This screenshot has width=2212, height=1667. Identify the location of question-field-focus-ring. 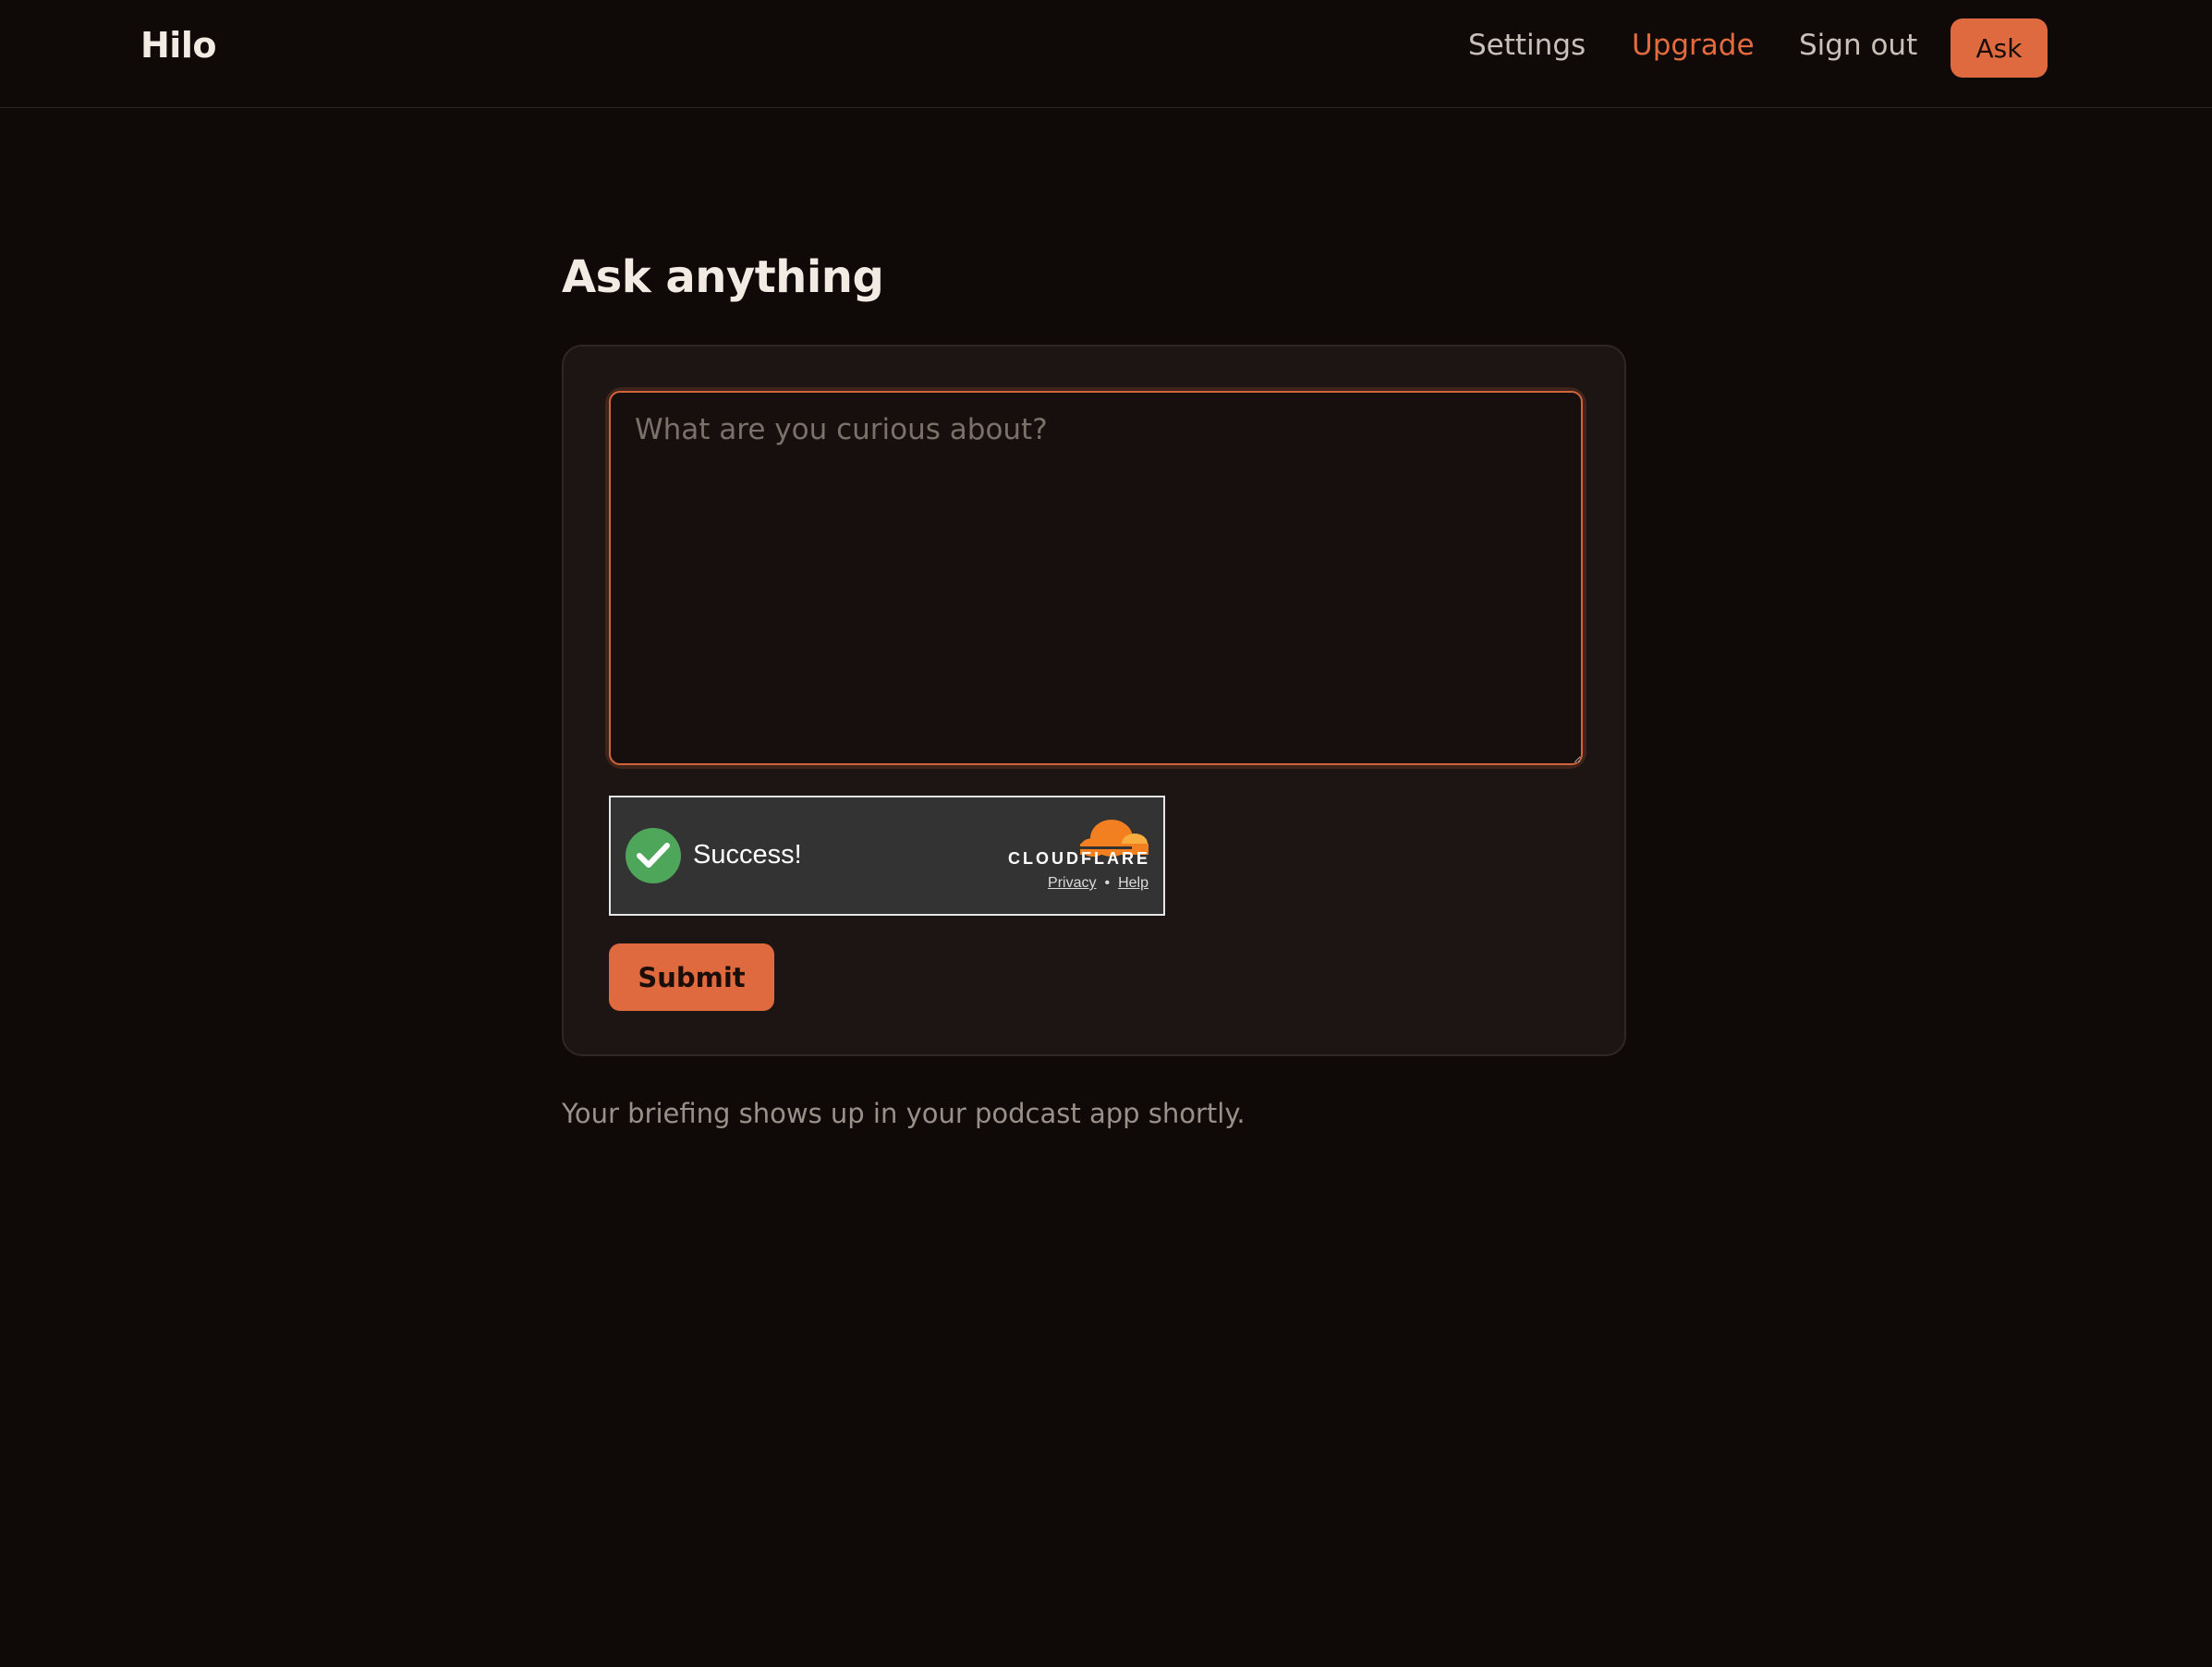
(1096, 578).